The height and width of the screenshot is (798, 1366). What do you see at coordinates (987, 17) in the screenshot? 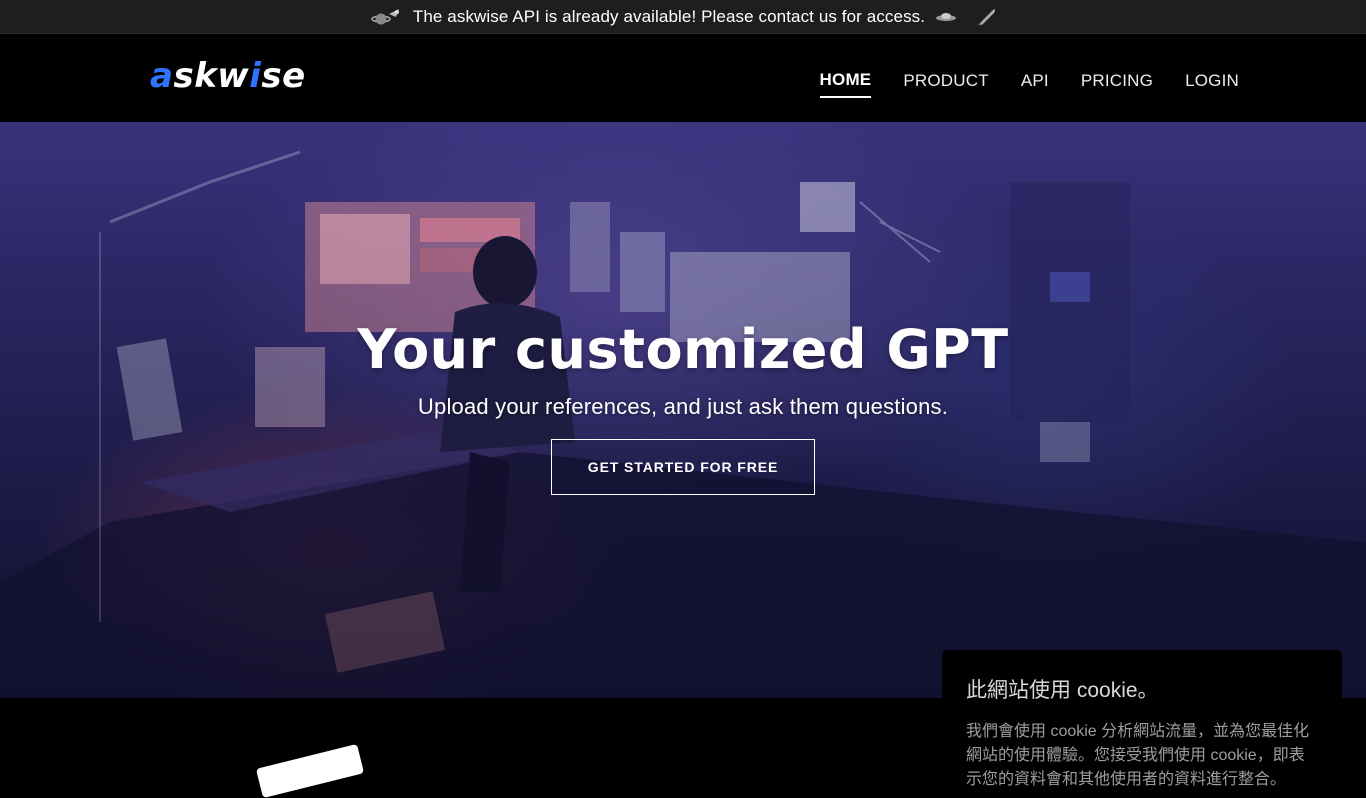
I see `rocket-icon` at bounding box center [987, 17].